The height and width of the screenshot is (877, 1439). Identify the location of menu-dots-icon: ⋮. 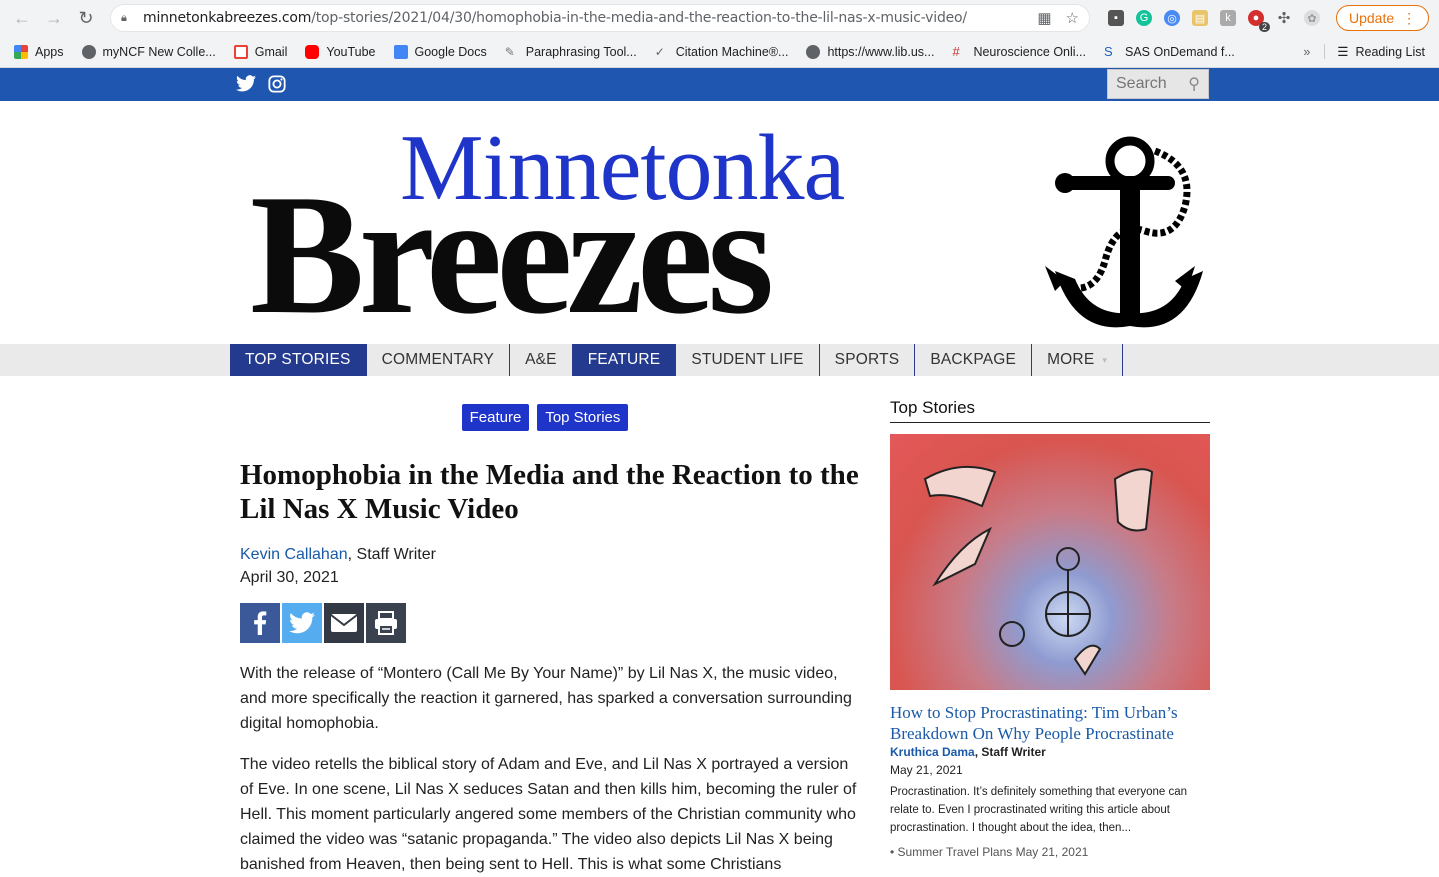
(1409, 17).